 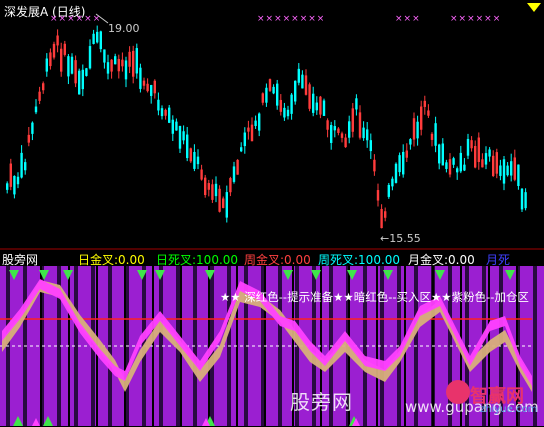 I want to click on watermark-text: 股旁网, so click(x=321, y=402).